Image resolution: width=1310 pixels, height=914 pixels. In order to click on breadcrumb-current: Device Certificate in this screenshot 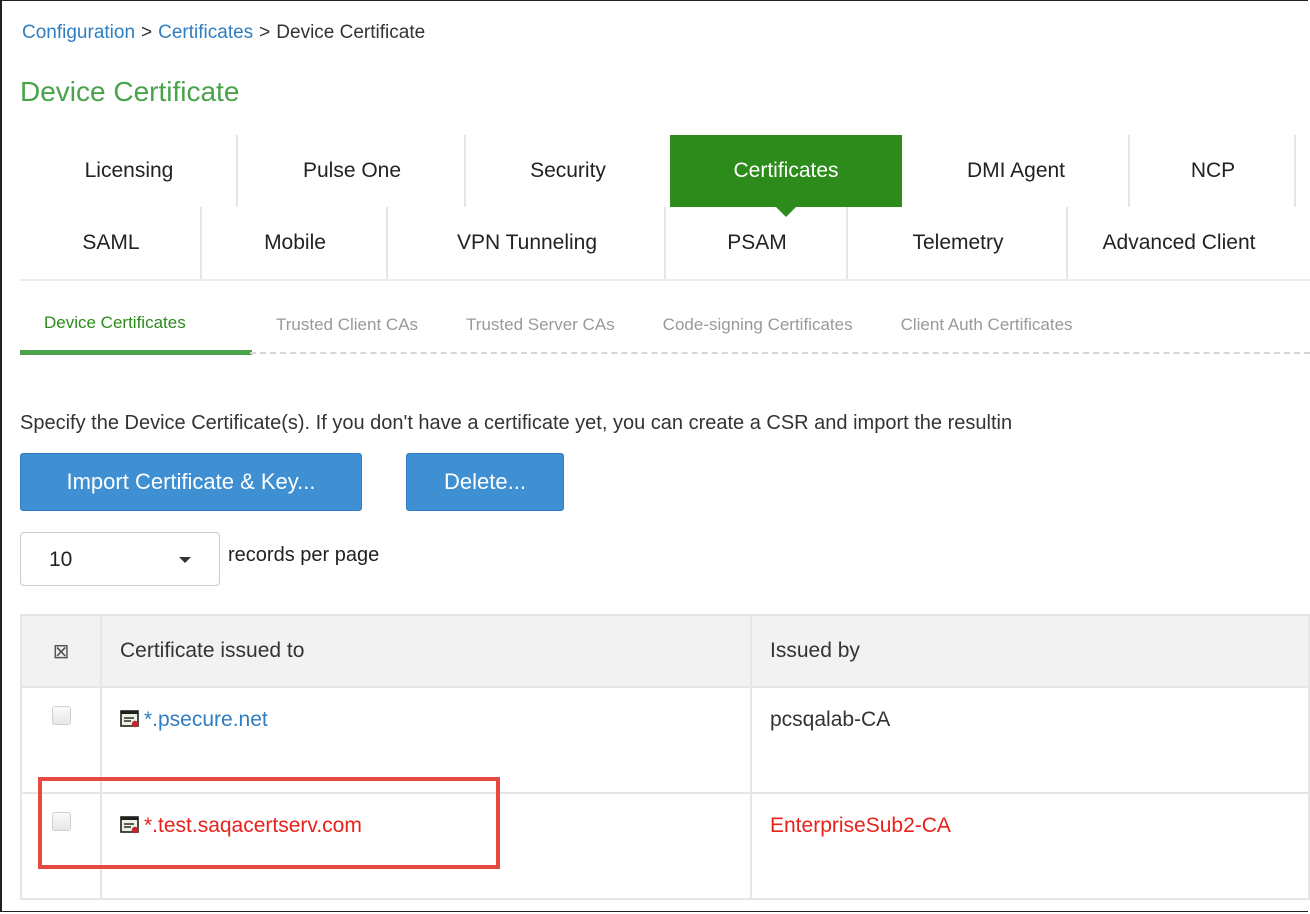, I will do `click(351, 32)`.